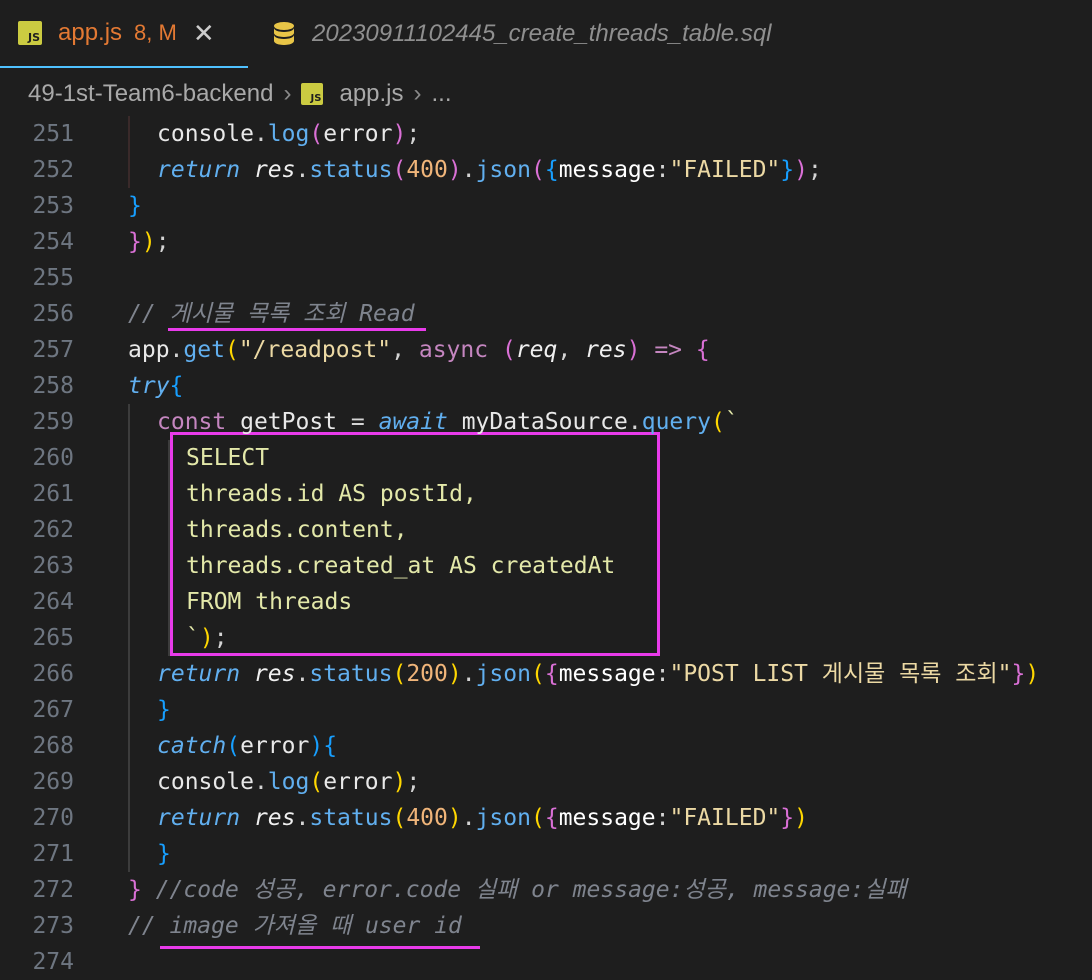 The height and width of the screenshot is (980, 1092). What do you see at coordinates (53, 890) in the screenshot?
I see `line-number: 272` at bounding box center [53, 890].